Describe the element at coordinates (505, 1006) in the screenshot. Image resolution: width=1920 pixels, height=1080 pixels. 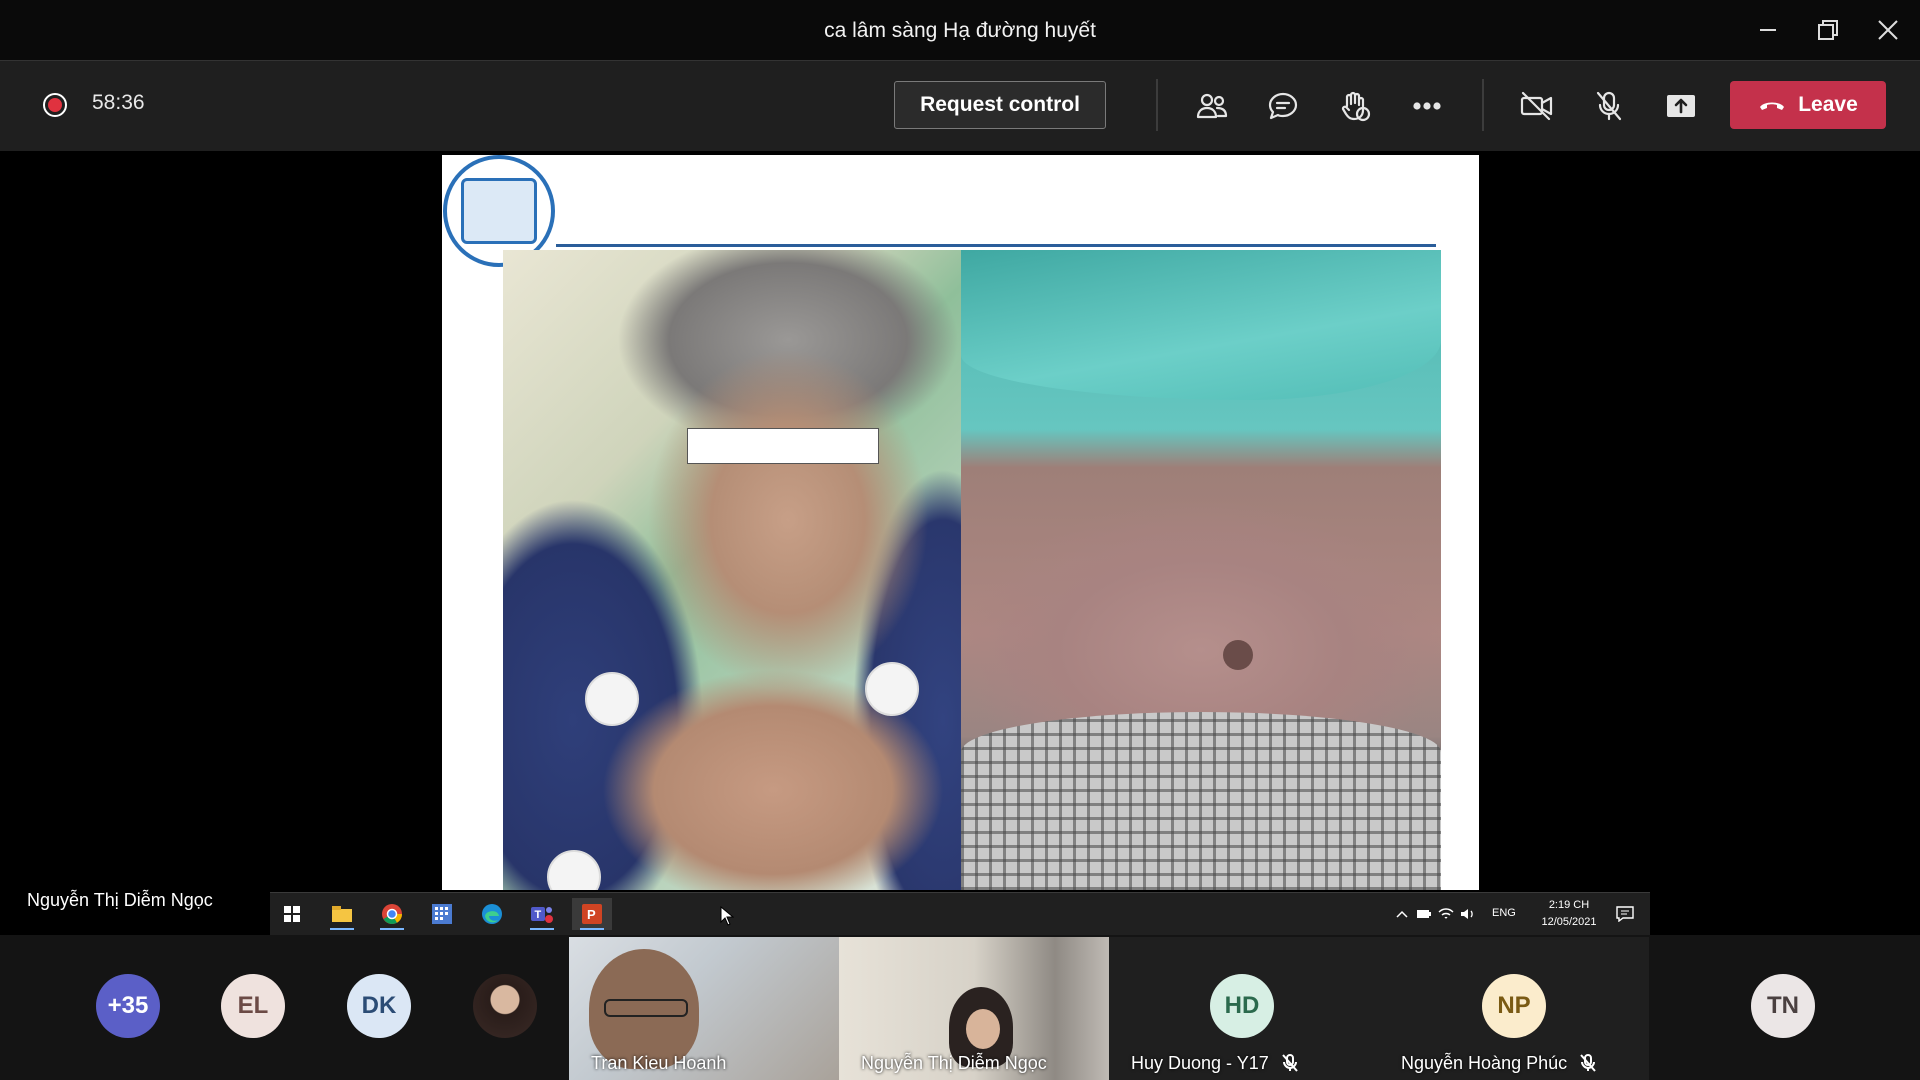
I see `participant-photo-avatar` at that location.